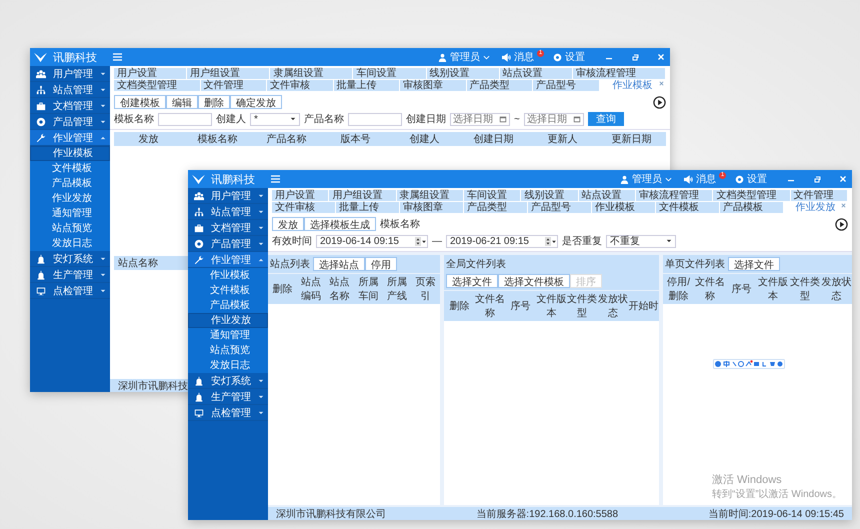 The height and width of the screenshot is (529, 860). I want to click on column-header: 更新日期, so click(631, 139).